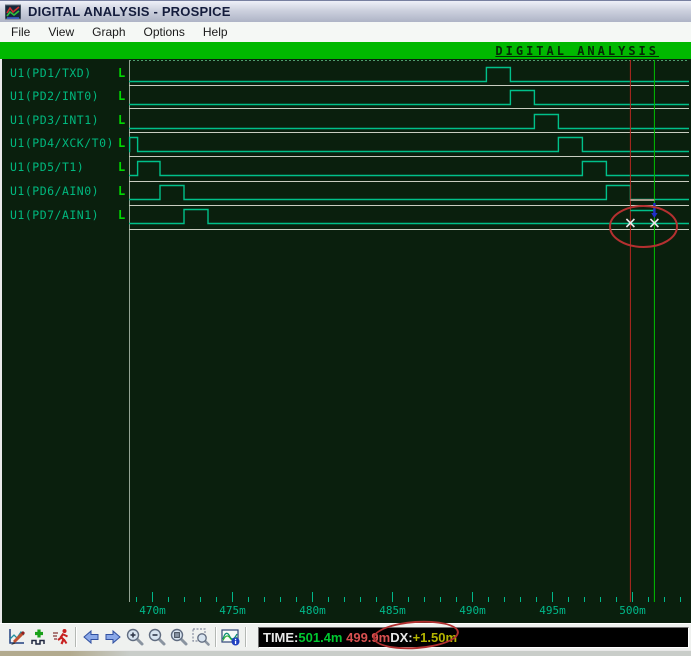  I want to click on zoom-fit-button, so click(179, 637).